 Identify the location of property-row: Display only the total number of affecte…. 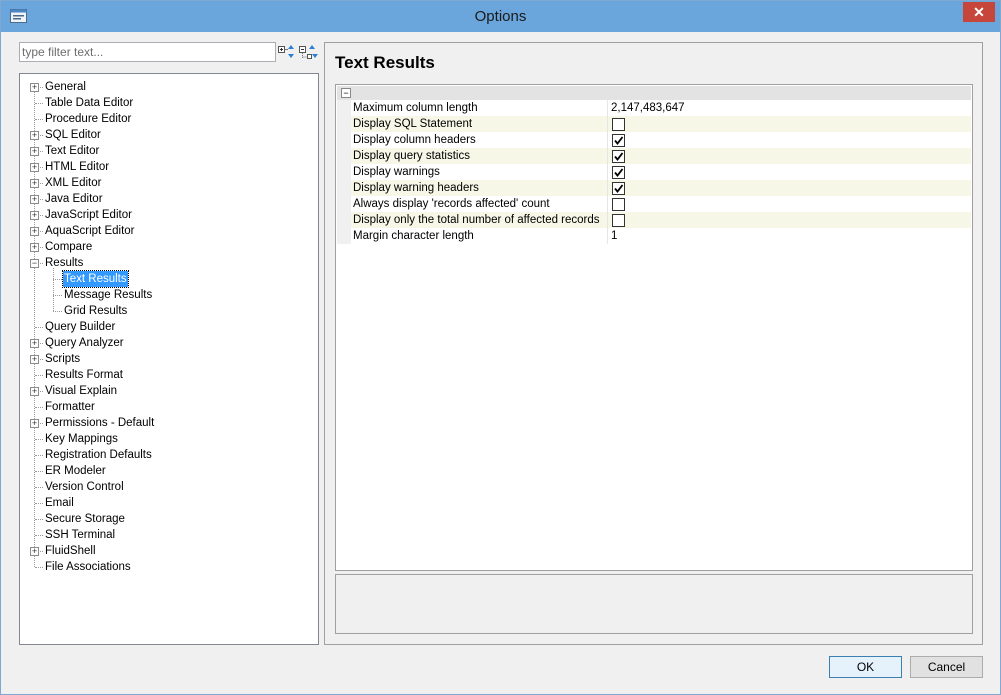
(654, 220).